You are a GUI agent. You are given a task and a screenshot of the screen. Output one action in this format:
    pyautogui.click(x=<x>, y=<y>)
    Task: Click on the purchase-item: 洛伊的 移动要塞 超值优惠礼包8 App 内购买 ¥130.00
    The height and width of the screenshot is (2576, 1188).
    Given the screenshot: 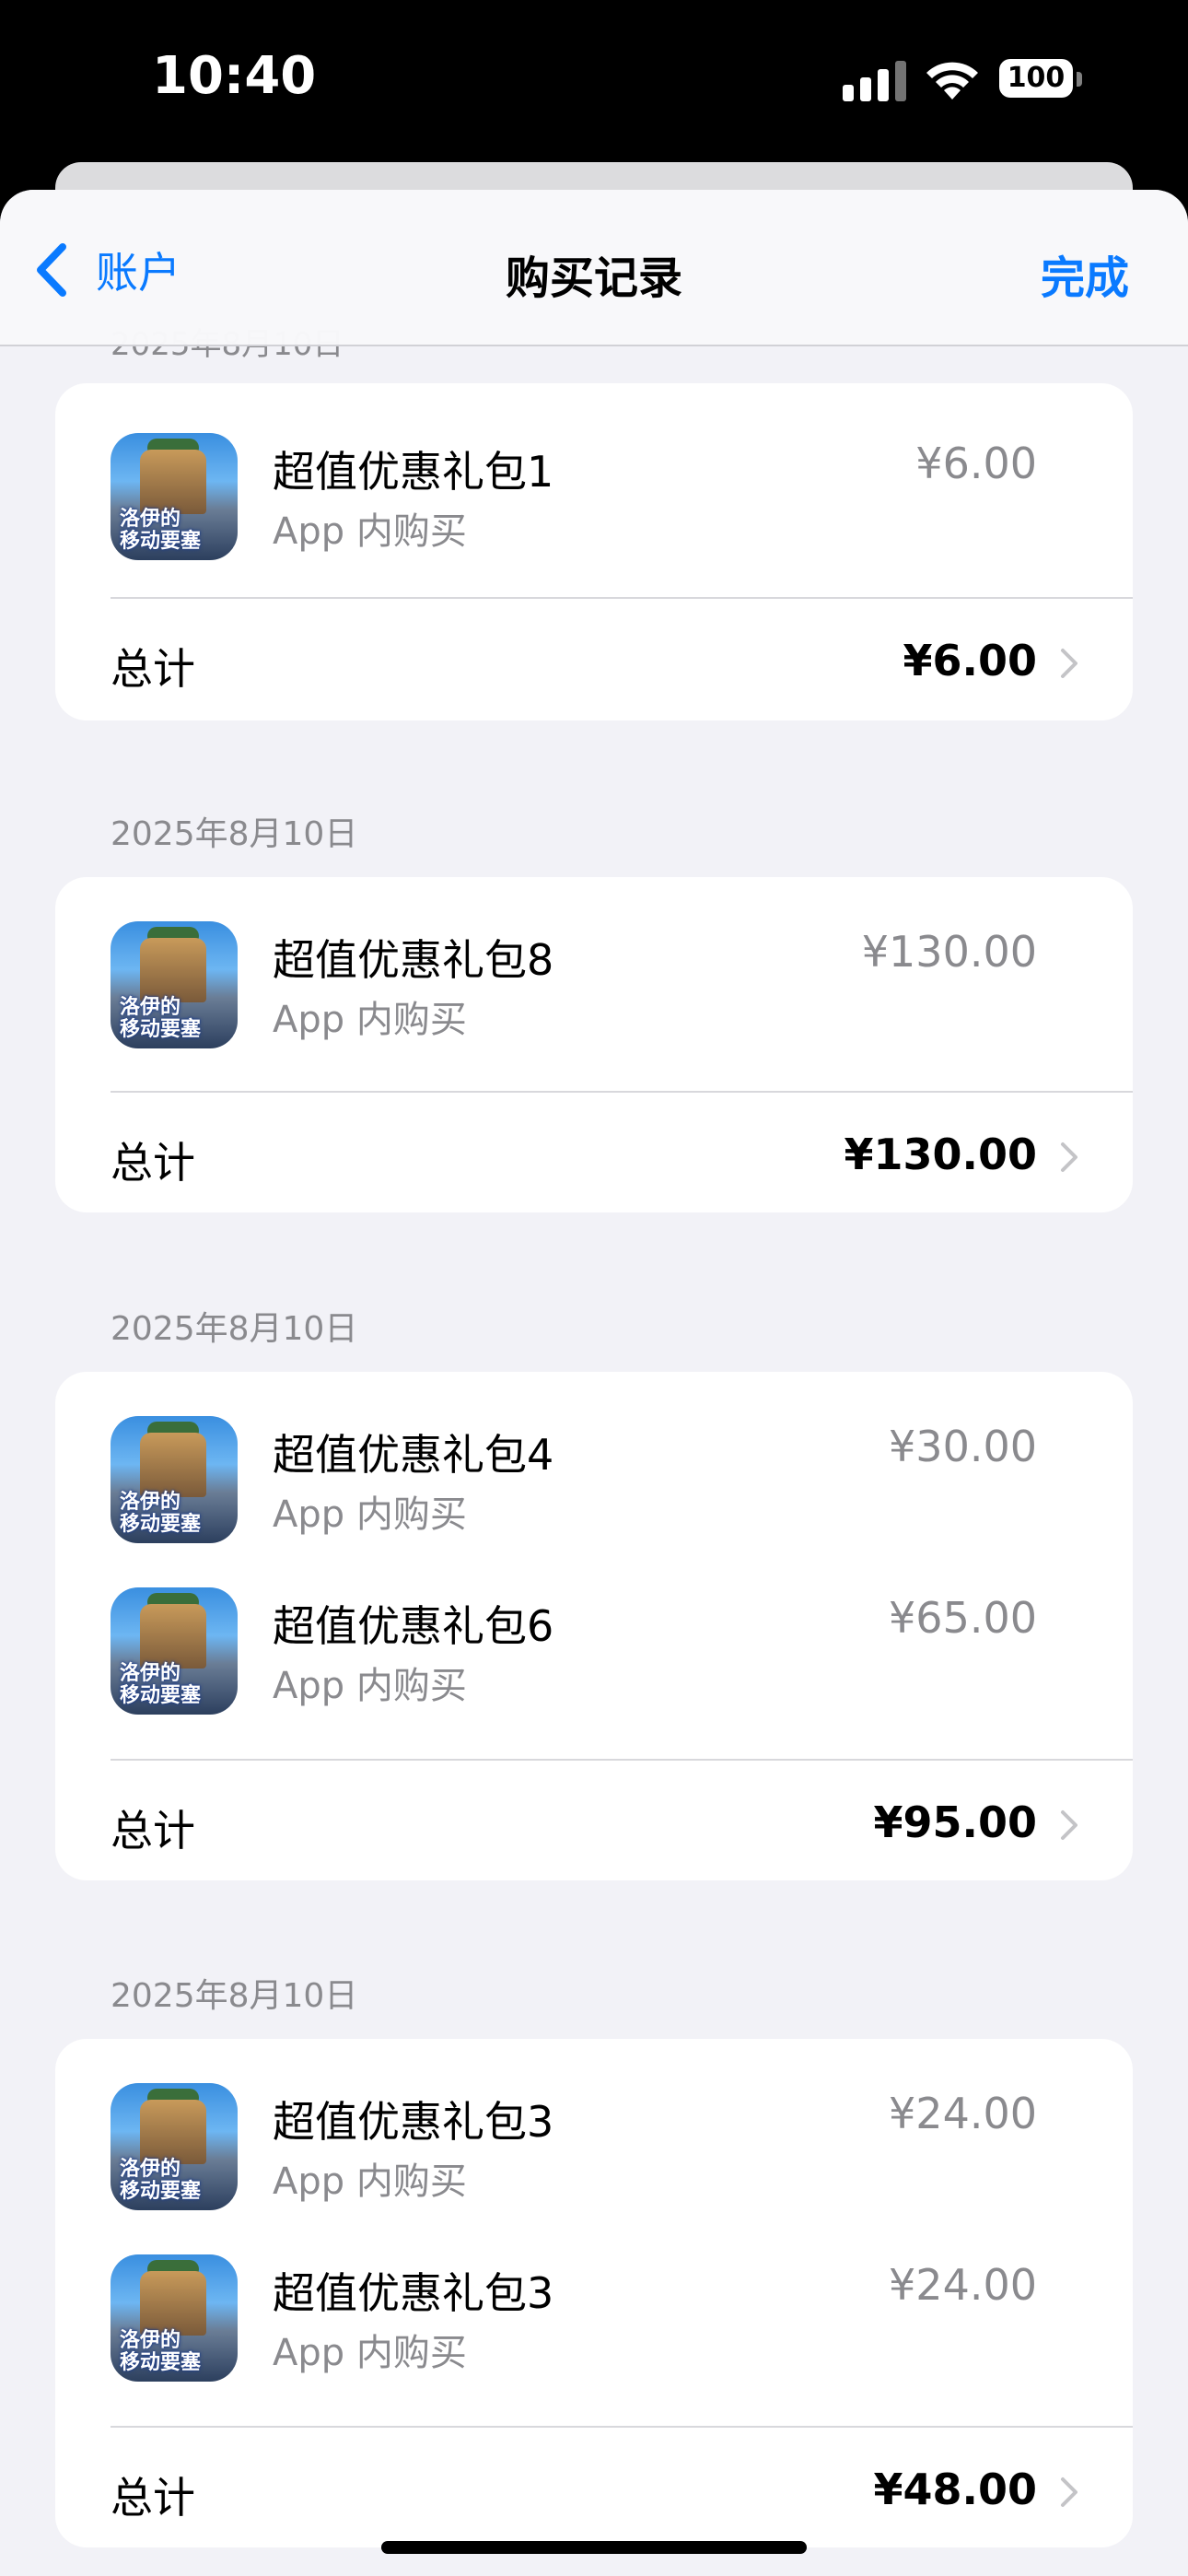 What is the action you would take?
    pyautogui.click(x=594, y=962)
    